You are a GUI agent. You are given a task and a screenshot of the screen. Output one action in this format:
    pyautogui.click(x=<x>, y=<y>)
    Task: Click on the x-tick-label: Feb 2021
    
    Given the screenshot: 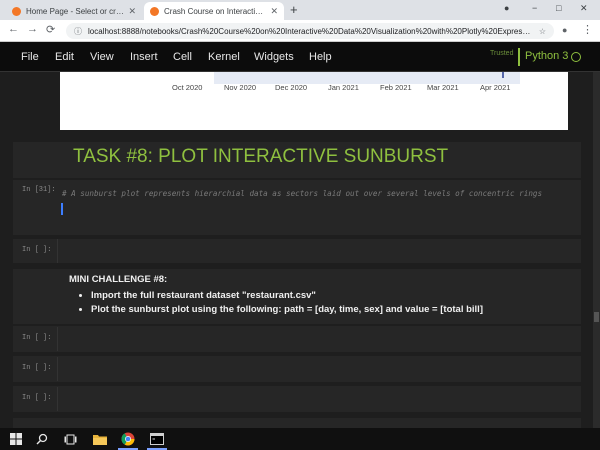 What is the action you would take?
    pyautogui.click(x=396, y=87)
    